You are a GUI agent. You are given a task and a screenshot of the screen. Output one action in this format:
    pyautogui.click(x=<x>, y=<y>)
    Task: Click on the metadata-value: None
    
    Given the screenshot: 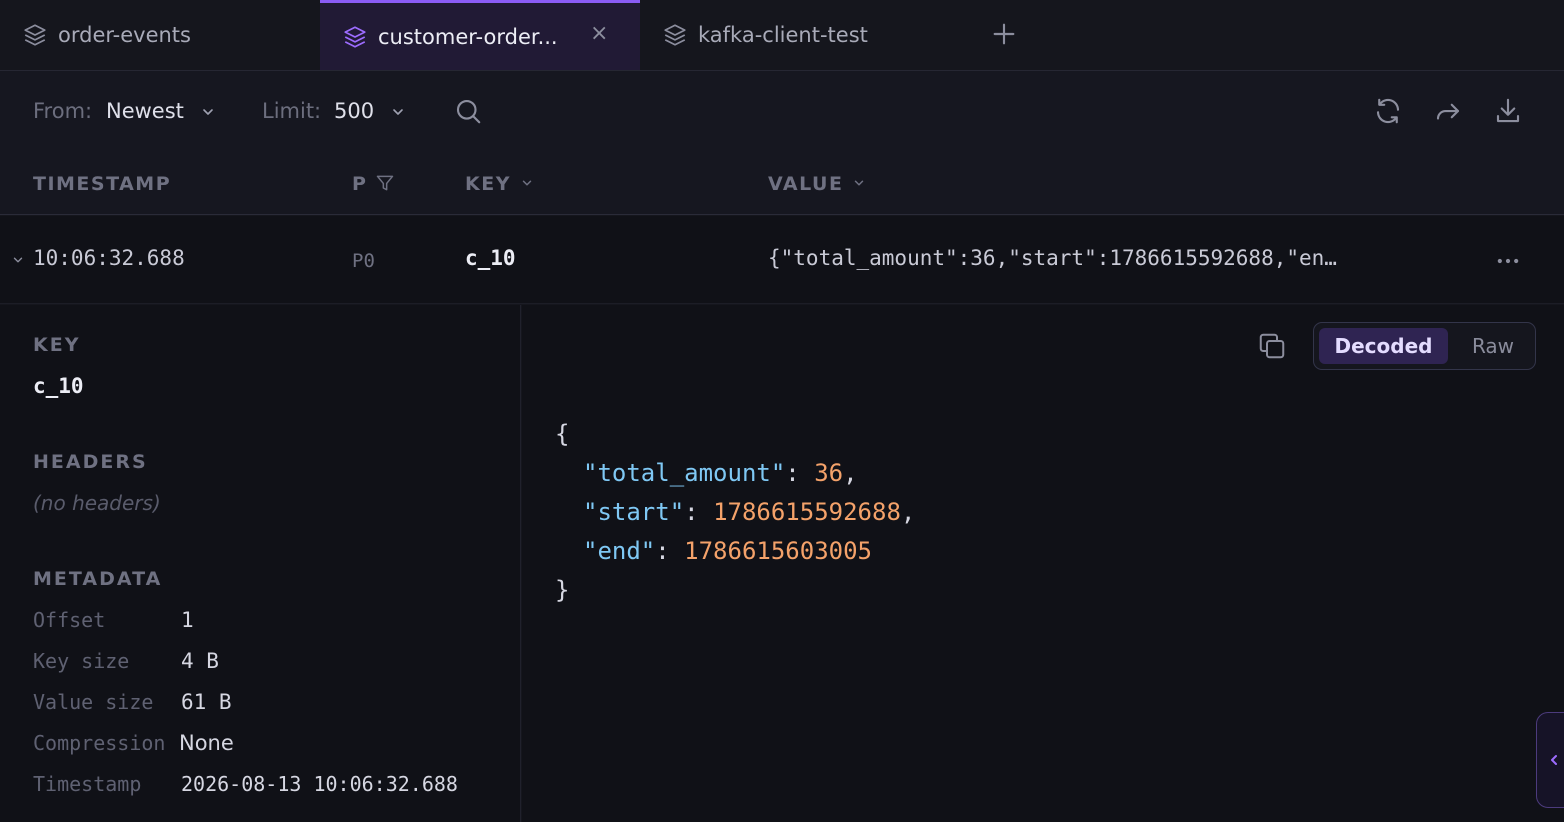 What is the action you would take?
    pyautogui.click(x=206, y=743)
    